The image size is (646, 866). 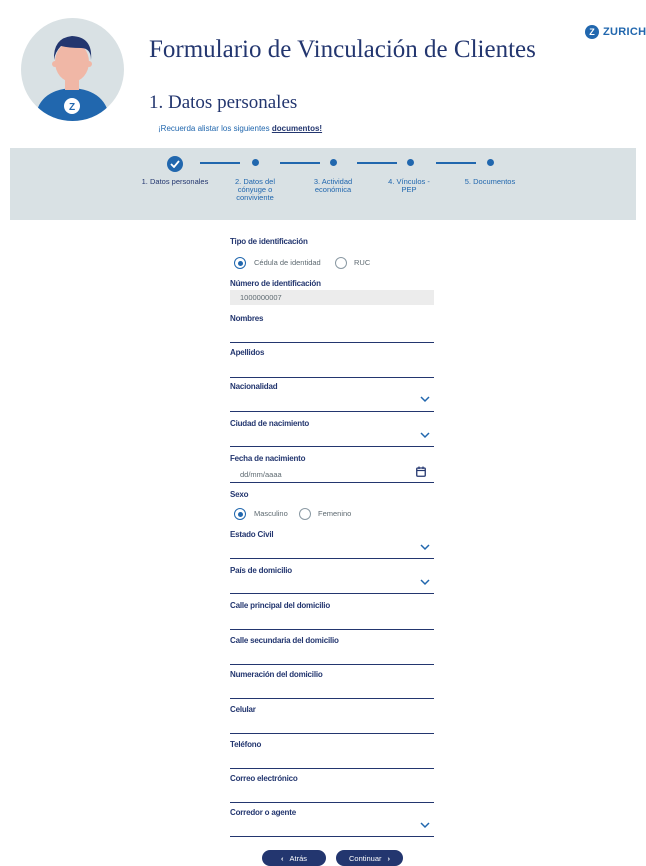 What do you see at coordinates (263, 812) in the screenshot?
I see `corredor-label: Corredor o agente` at bounding box center [263, 812].